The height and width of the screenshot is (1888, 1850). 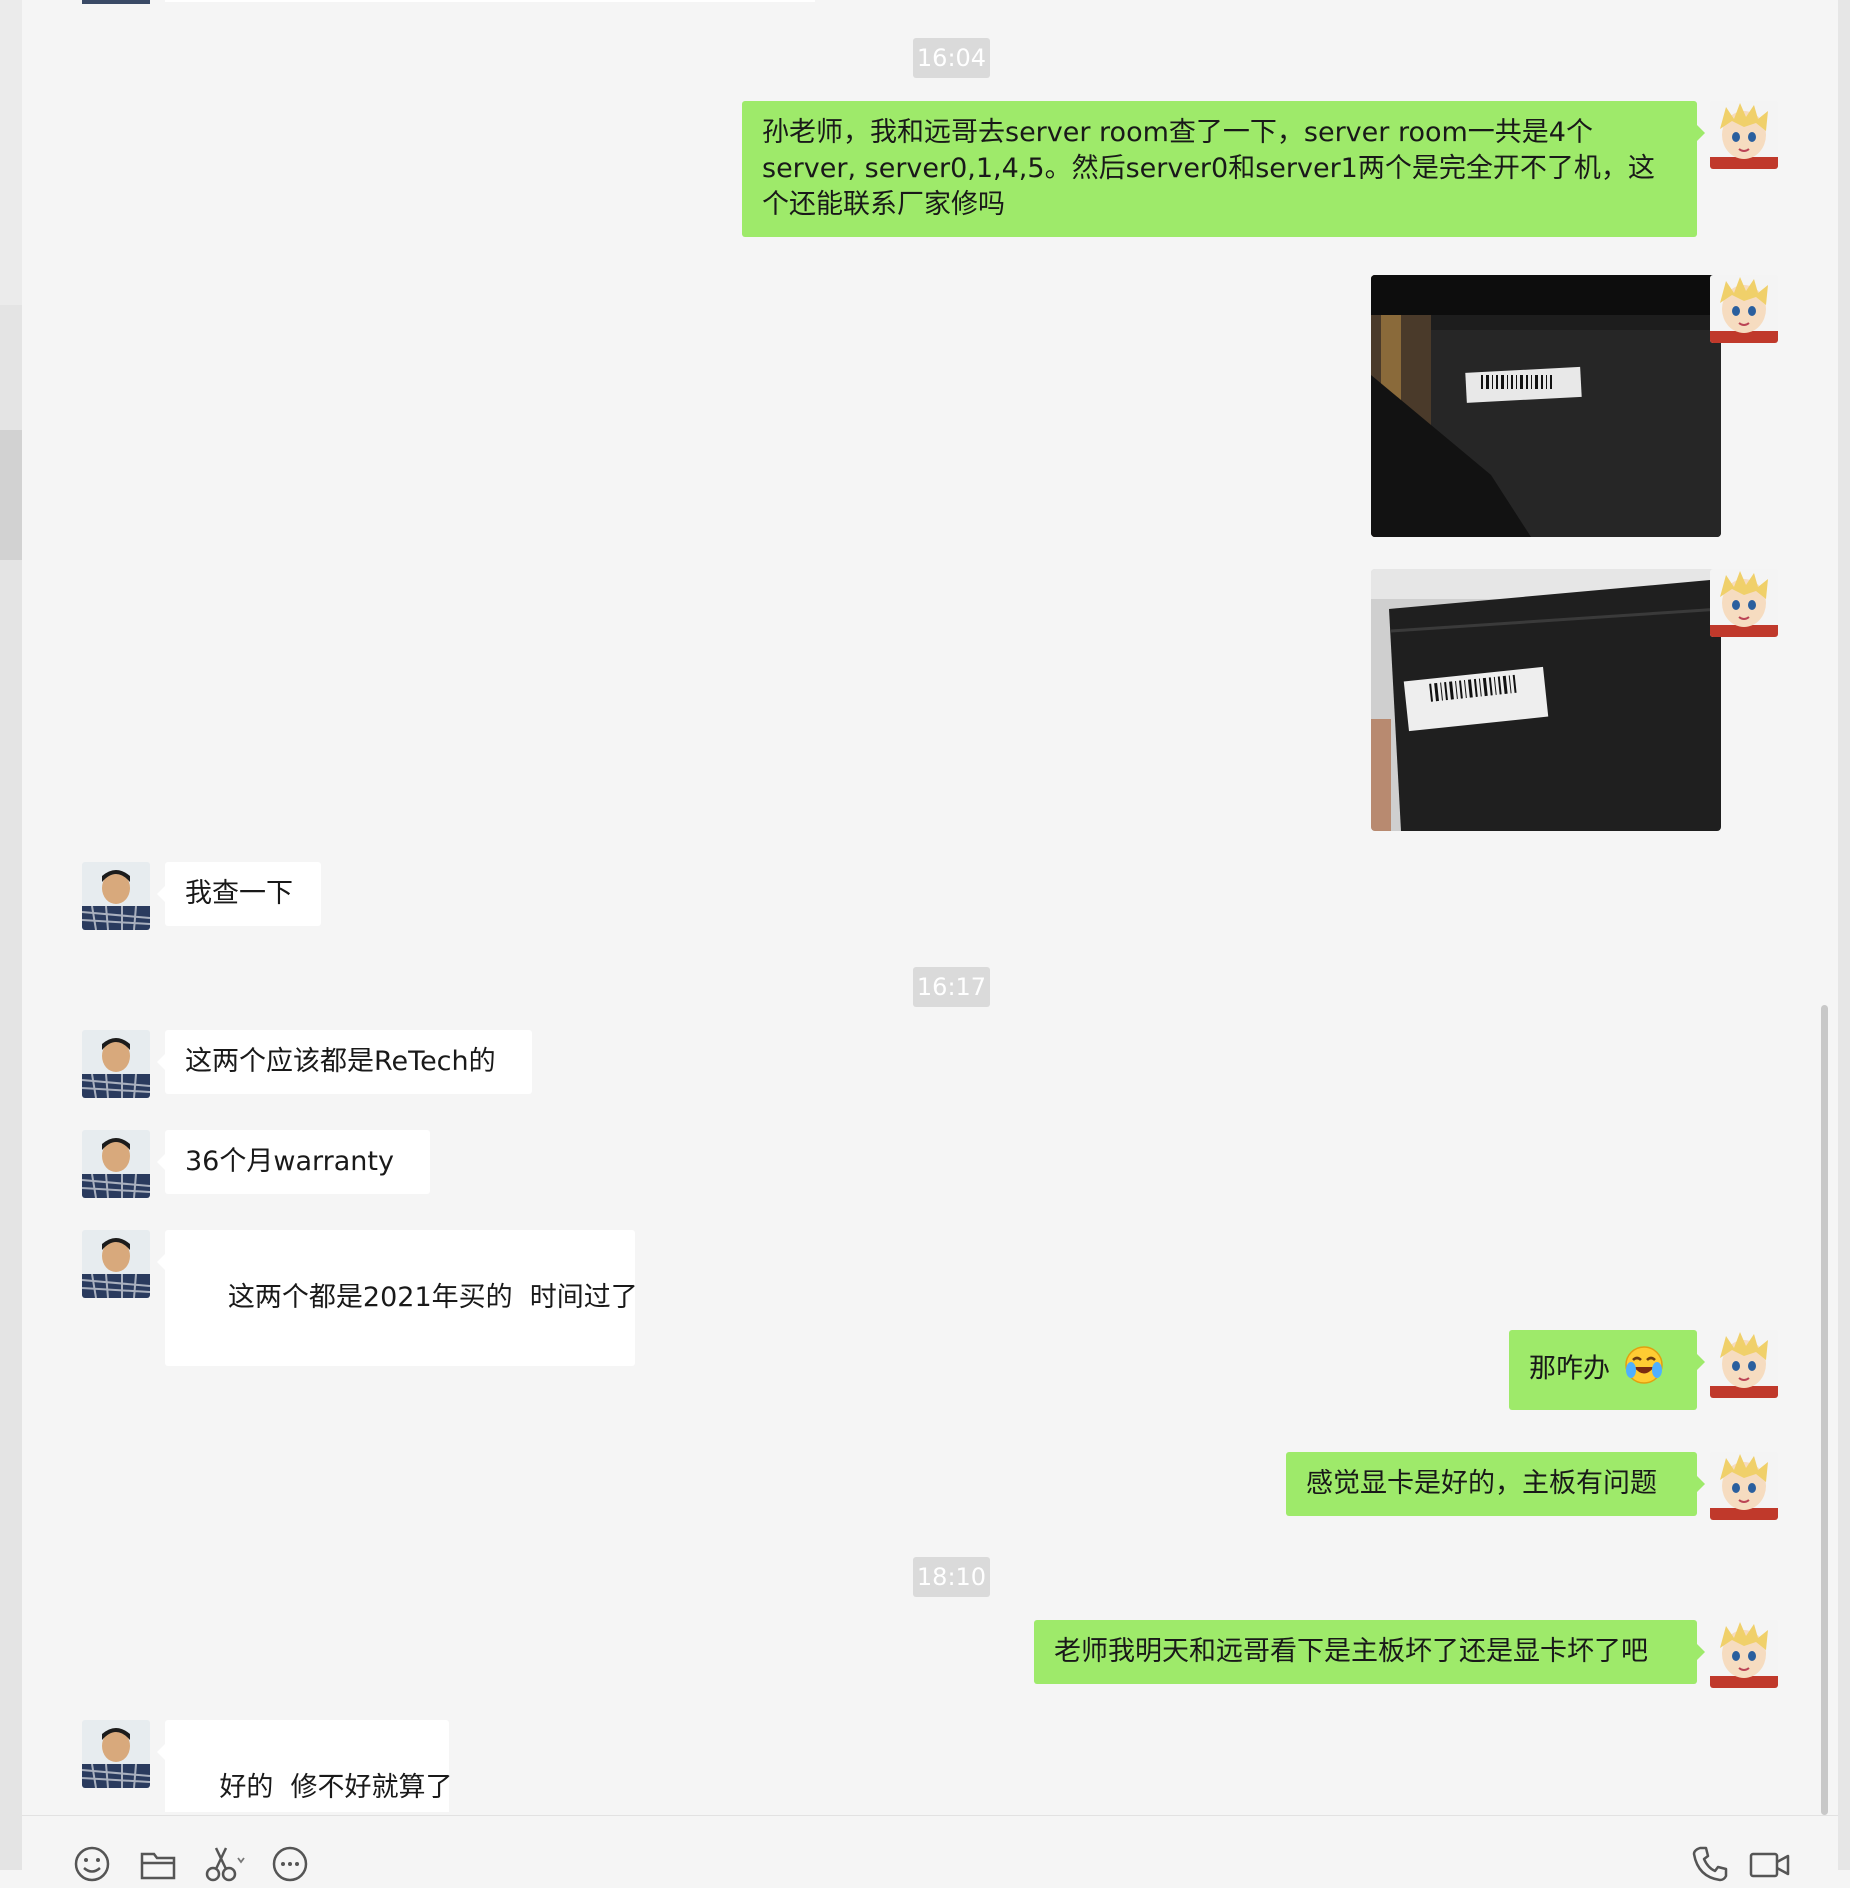 What do you see at coordinates (951, 58) in the screenshot?
I see `timestamp: 16:04` at bounding box center [951, 58].